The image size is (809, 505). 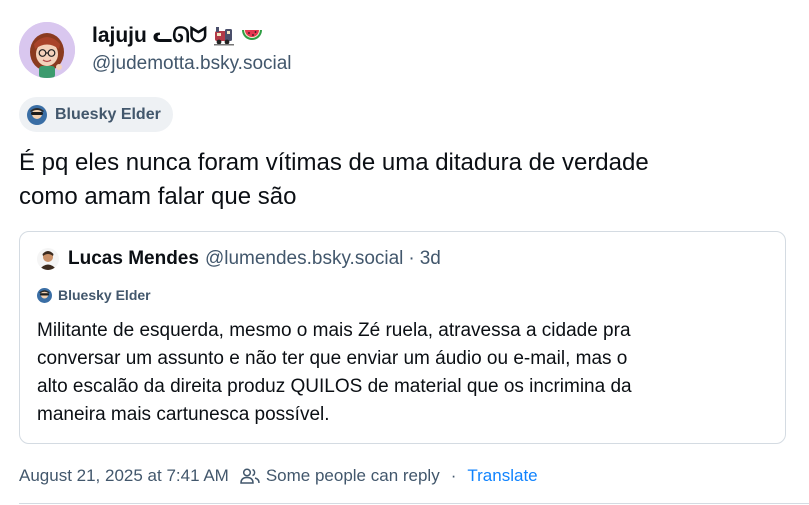 I want to click on quote-header: Lucas Mendes @lumendes.bsky.social · 3d, so click(x=239, y=259).